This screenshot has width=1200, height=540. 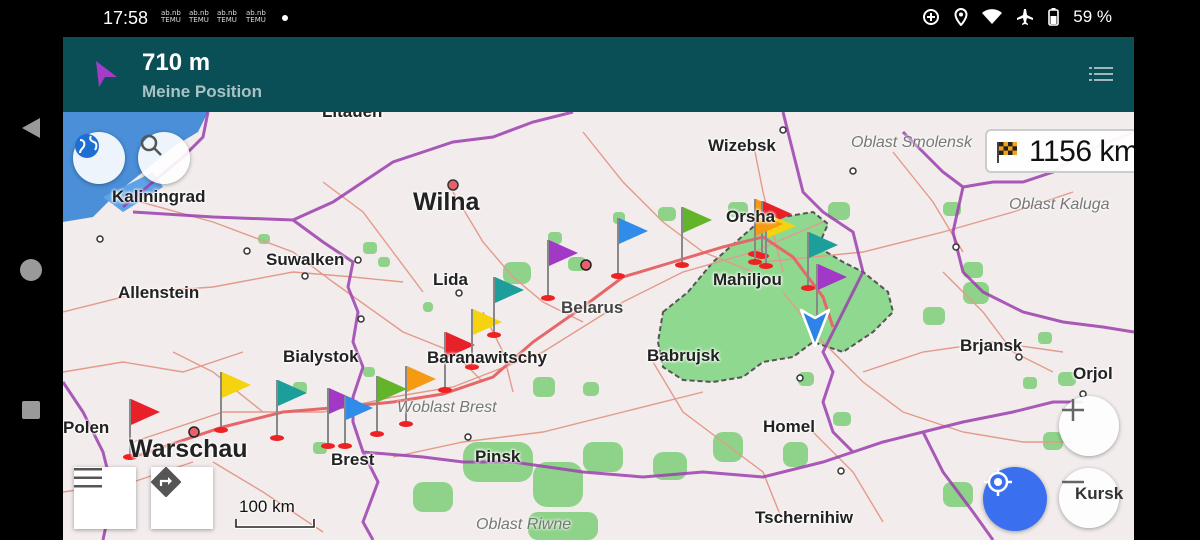 What do you see at coordinates (151, 145) in the screenshot?
I see `search-icon` at bounding box center [151, 145].